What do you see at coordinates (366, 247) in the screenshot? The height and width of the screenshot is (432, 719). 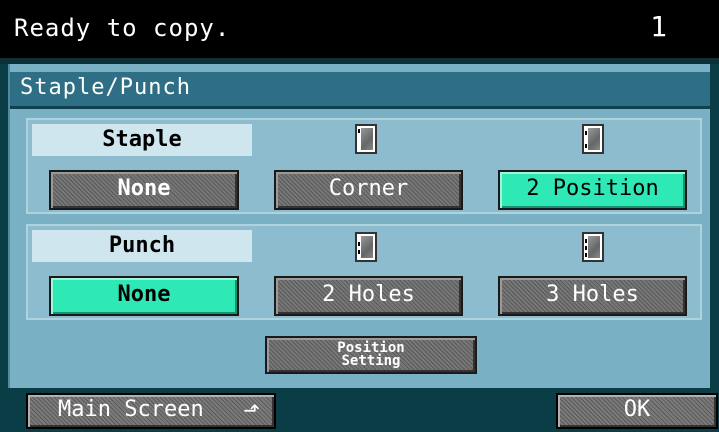 I see `punch-2-holes-icon` at bounding box center [366, 247].